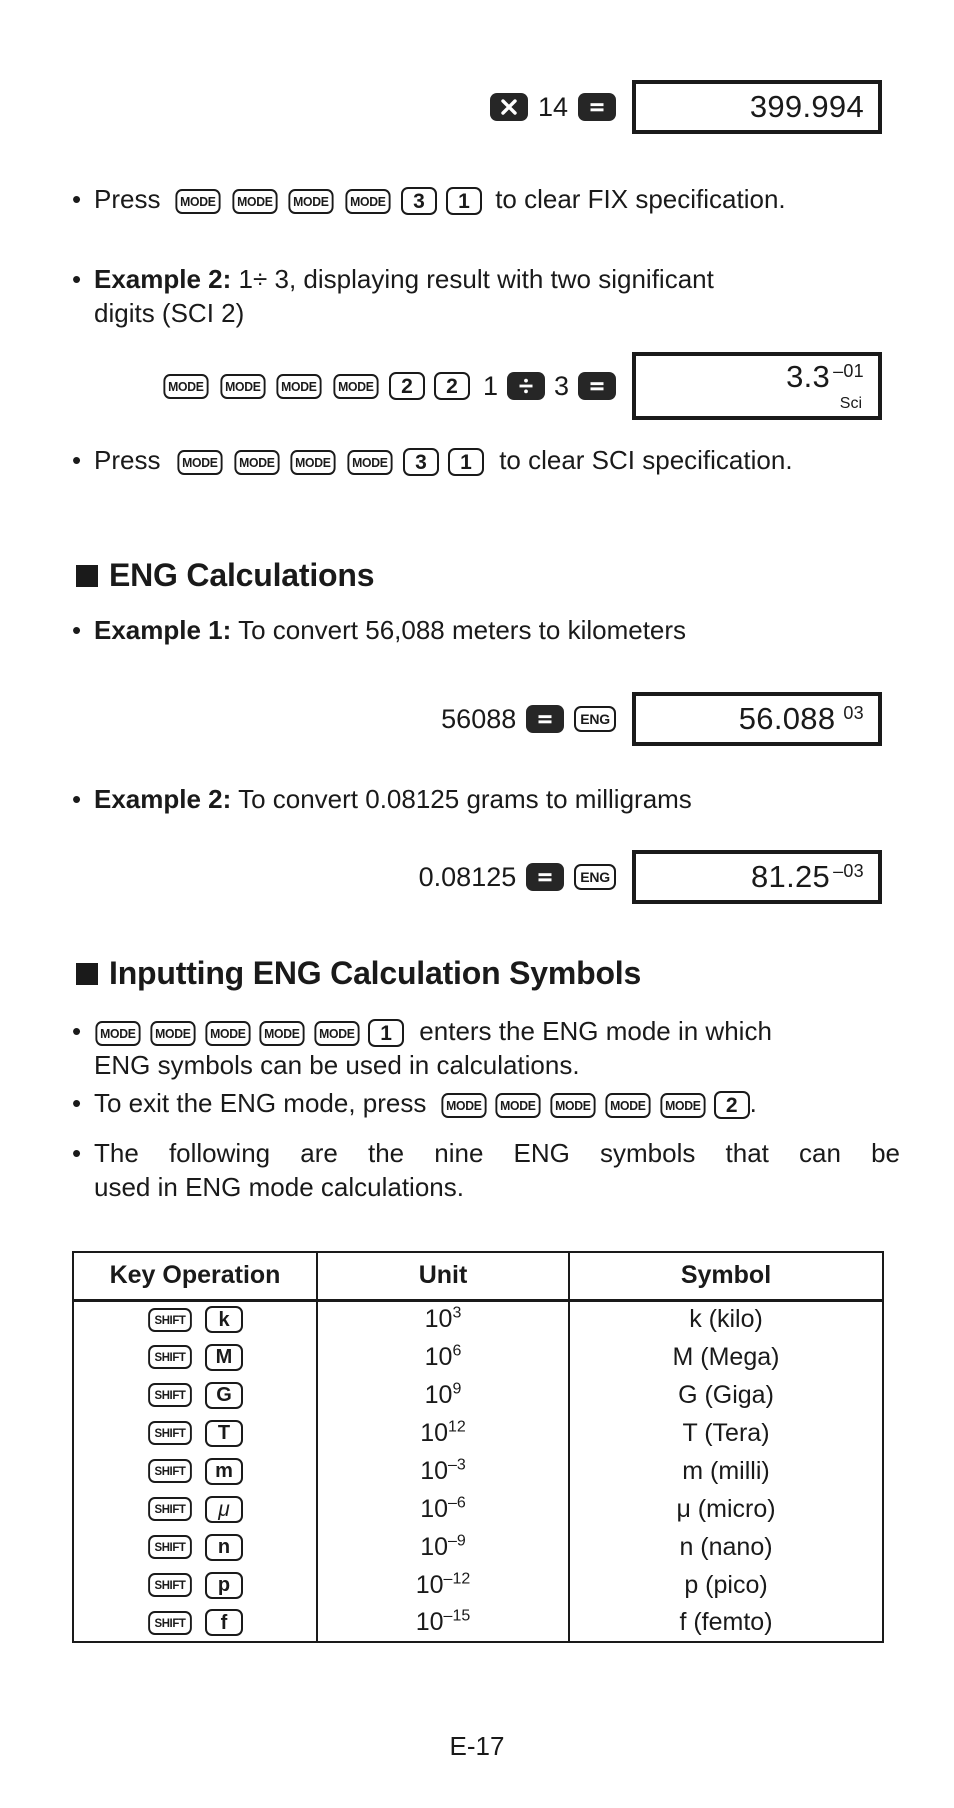  What do you see at coordinates (508, 107) in the screenshot?
I see `multiply-key-icon` at bounding box center [508, 107].